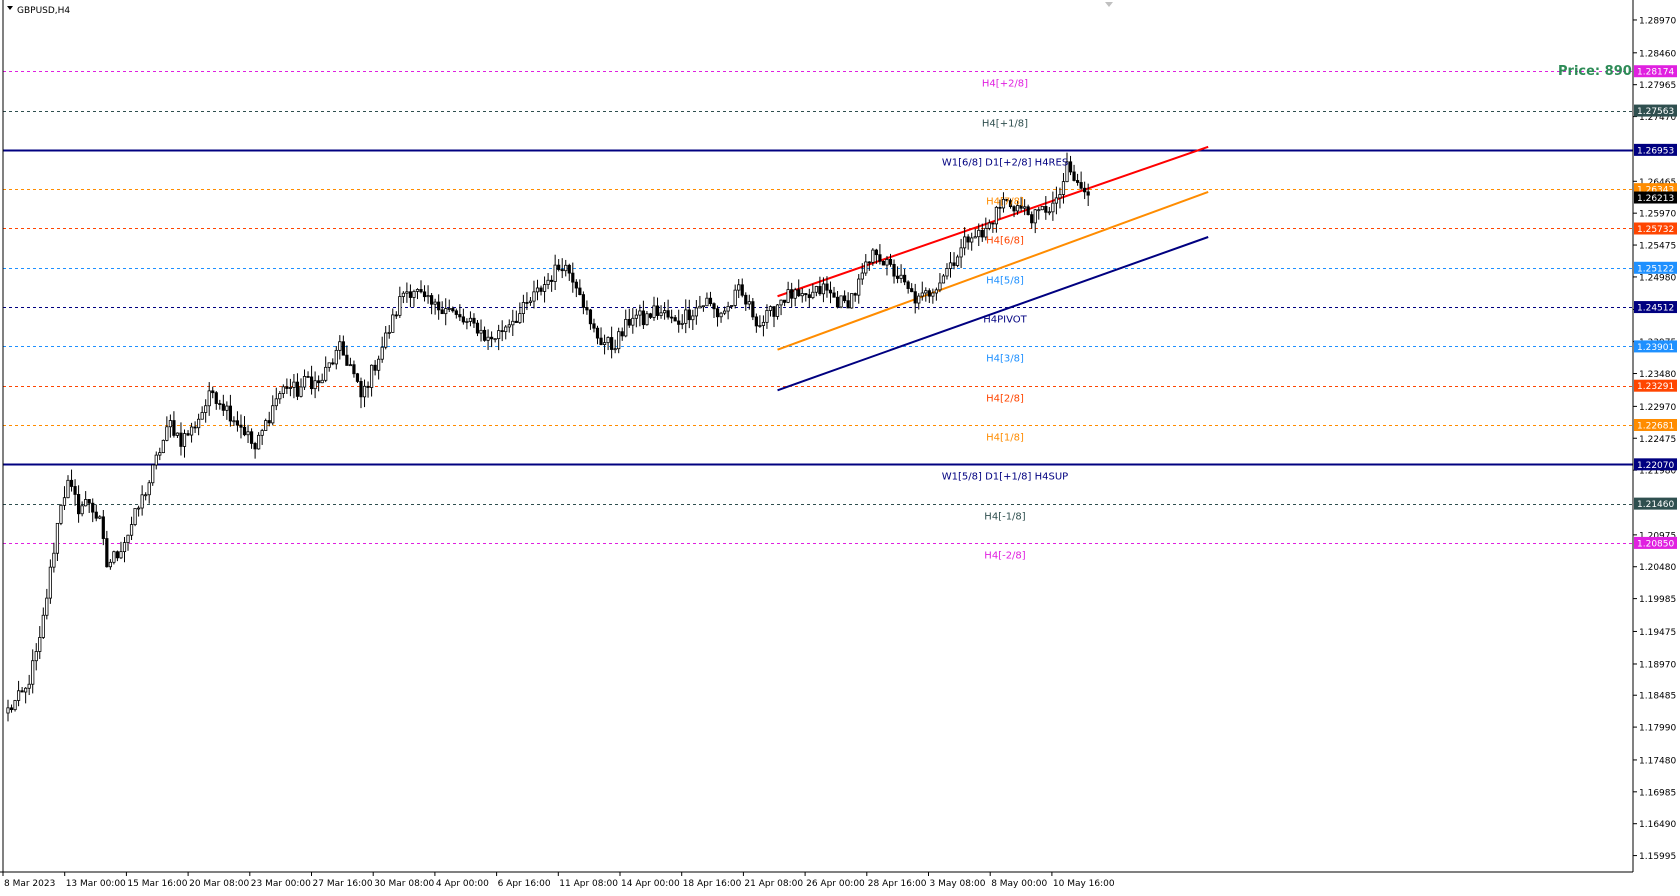 The height and width of the screenshot is (896, 1680). I want to click on x-tick-label-9: 11 Apr 08:00, so click(588, 884).